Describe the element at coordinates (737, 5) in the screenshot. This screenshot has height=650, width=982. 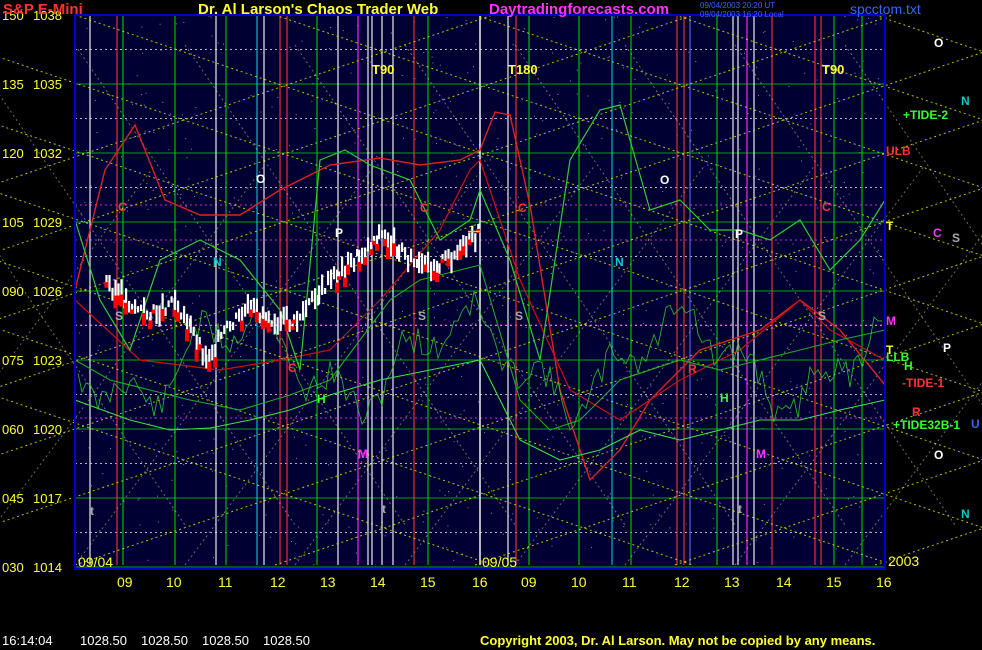
I see `timestamp-ut: 09/04/2003 20:20 UT` at that location.